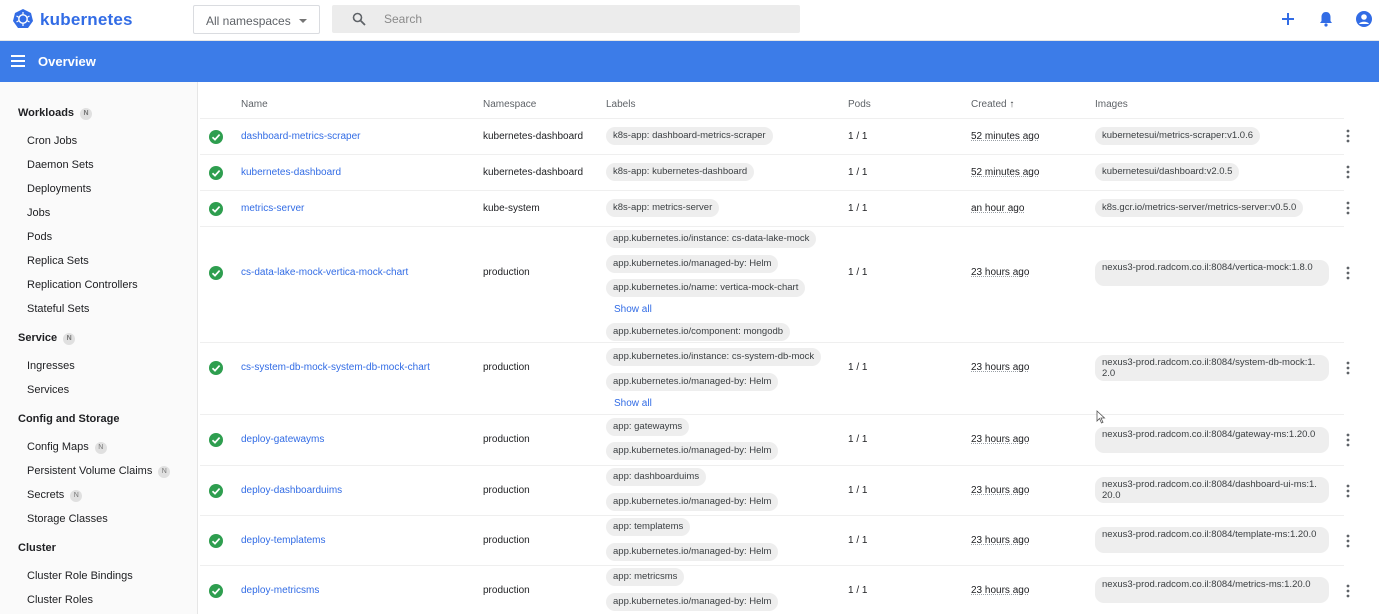  What do you see at coordinates (51, 366) in the screenshot?
I see `sidebar-item-ingresses: Ingresses` at bounding box center [51, 366].